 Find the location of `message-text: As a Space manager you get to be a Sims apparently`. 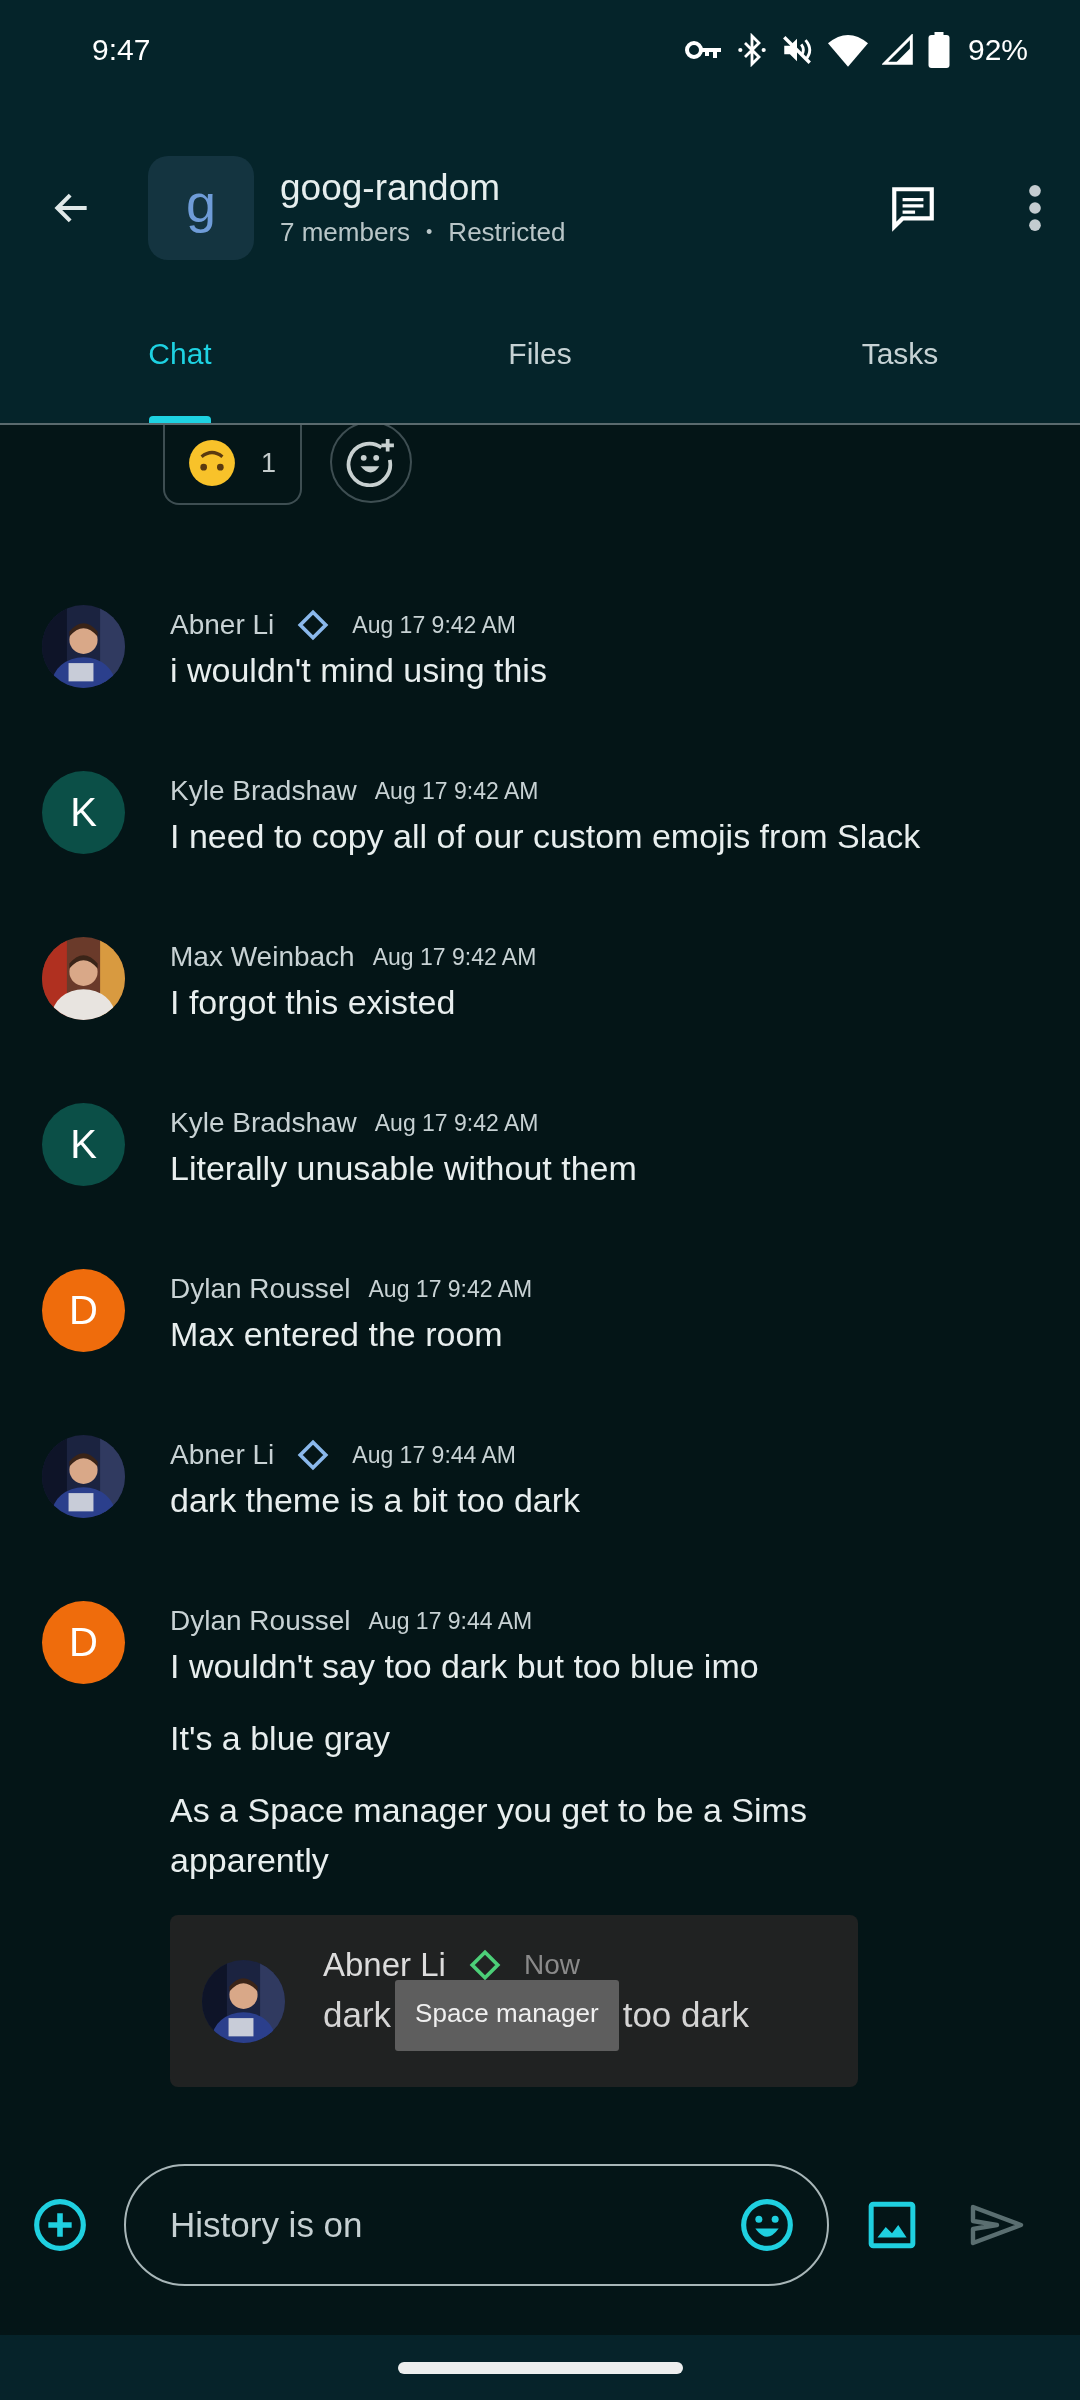

message-text: As a Space manager you get to be a Sims apparently is located at coordinates (489, 1835).